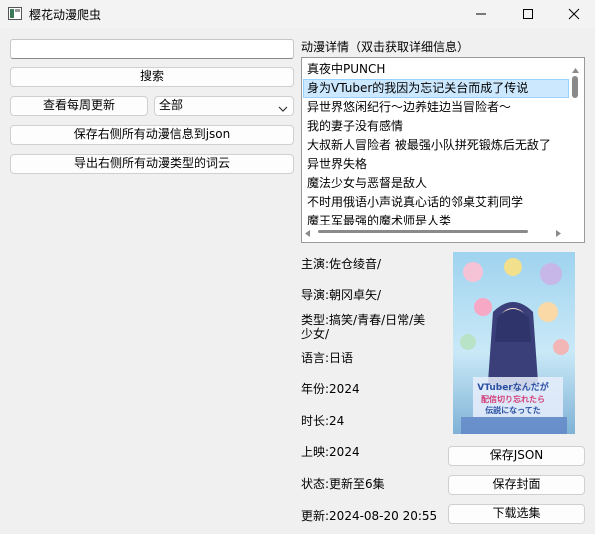  What do you see at coordinates (436, 69) in the screenshot?
I see `list-item: 真夜中PUNCH` at bounding box center [436, 69].